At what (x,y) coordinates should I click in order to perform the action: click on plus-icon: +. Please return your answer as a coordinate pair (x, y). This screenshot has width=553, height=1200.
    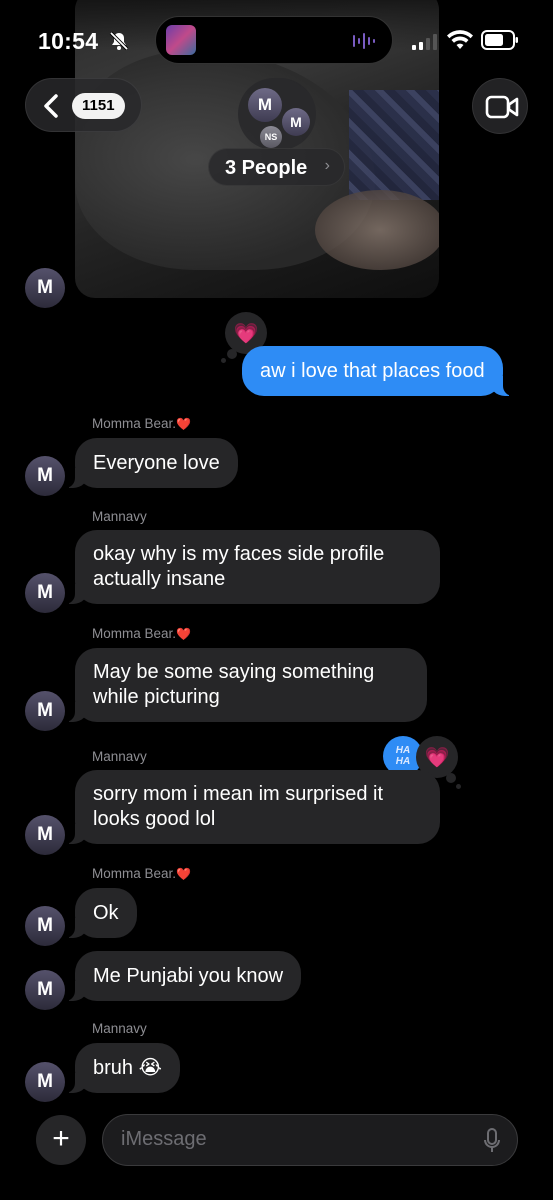
    Looking at the image, I should click on (61, 1138).